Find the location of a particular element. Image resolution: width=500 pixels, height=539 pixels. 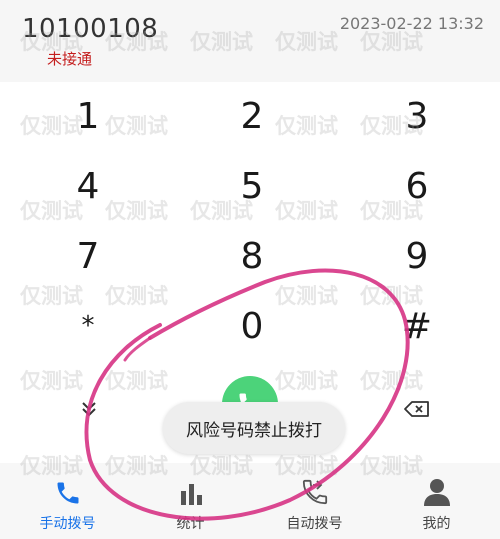

tab-label: 自动拨号 is located at coordinates (314, 524).